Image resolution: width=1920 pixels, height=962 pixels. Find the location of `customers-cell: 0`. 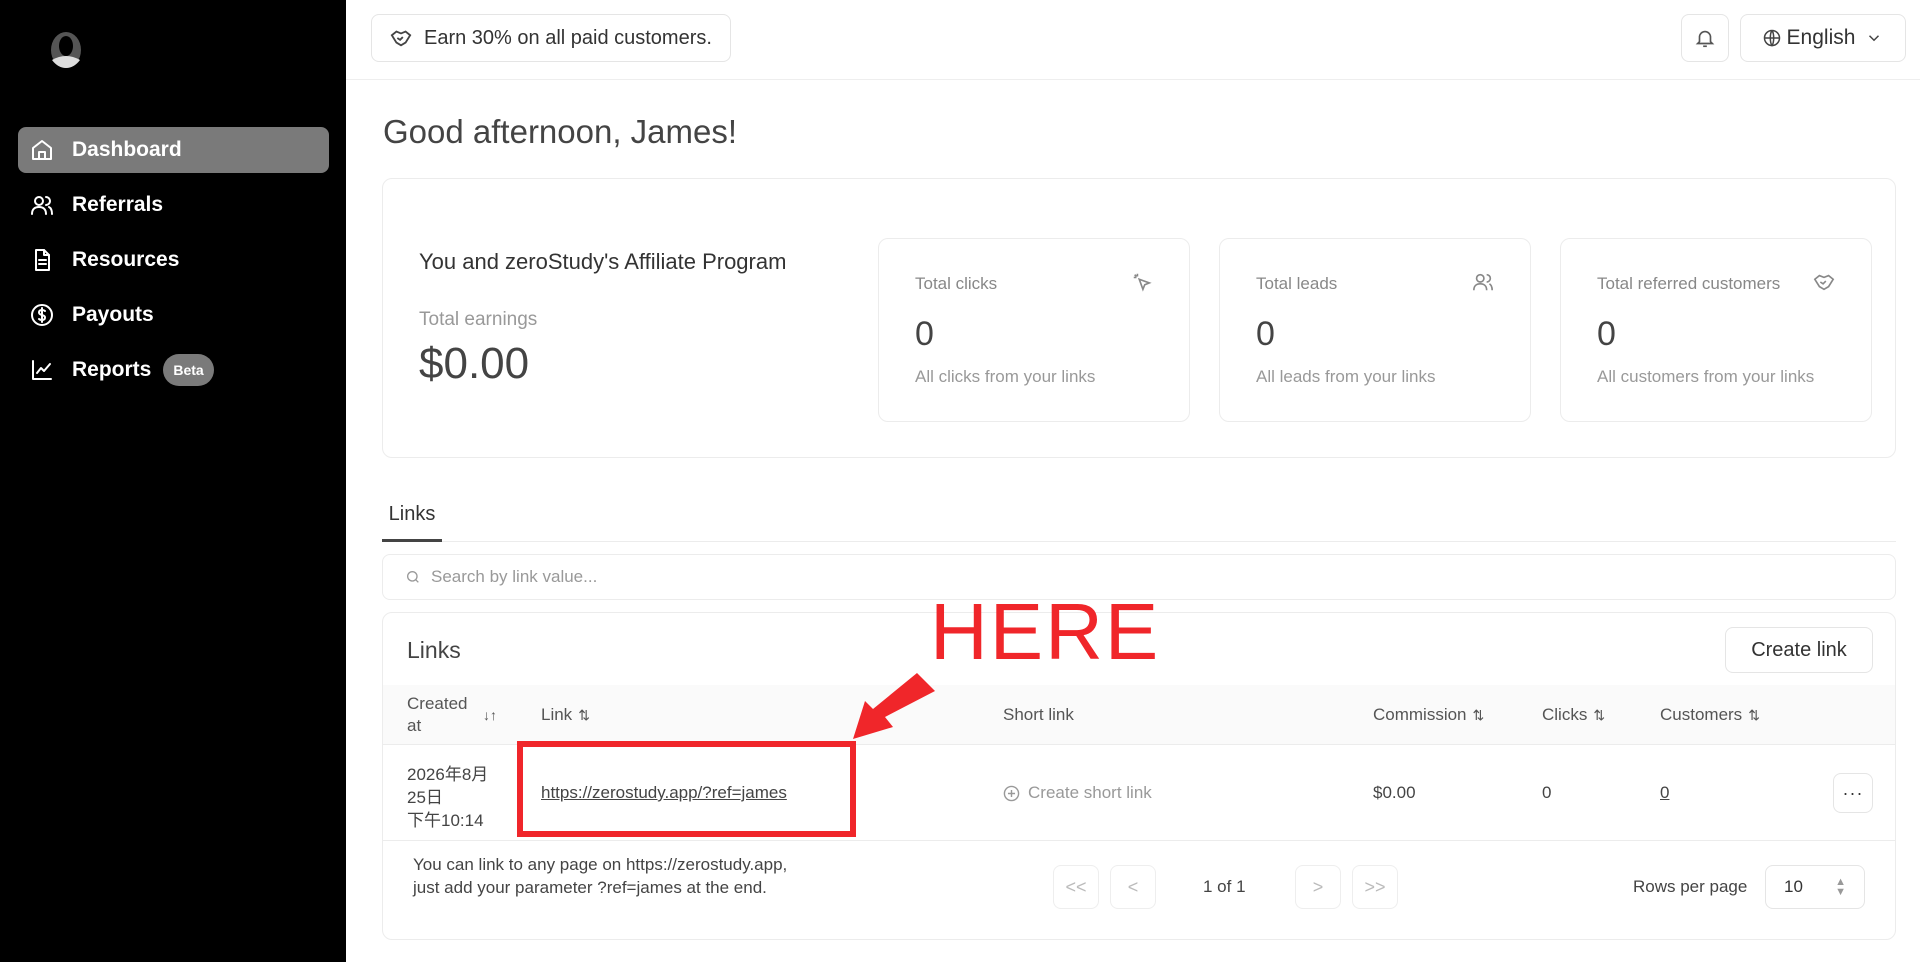

customers-cell: 0 is located at coordinates (1664, 793).